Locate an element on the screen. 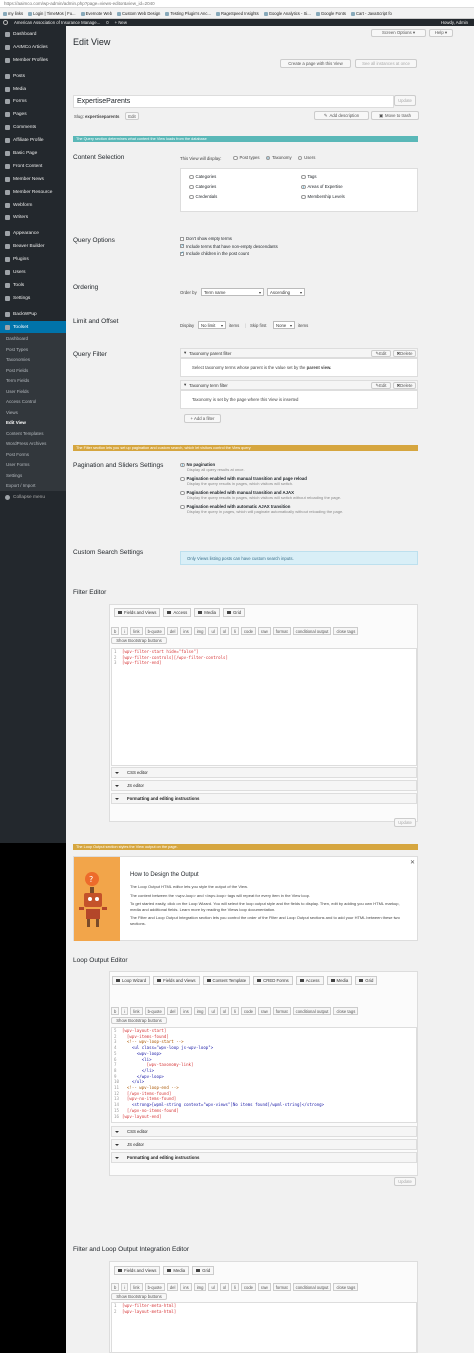  sidebar-item-affiliate-profile: Affiliate Profile is located at coordinates (33, 140).